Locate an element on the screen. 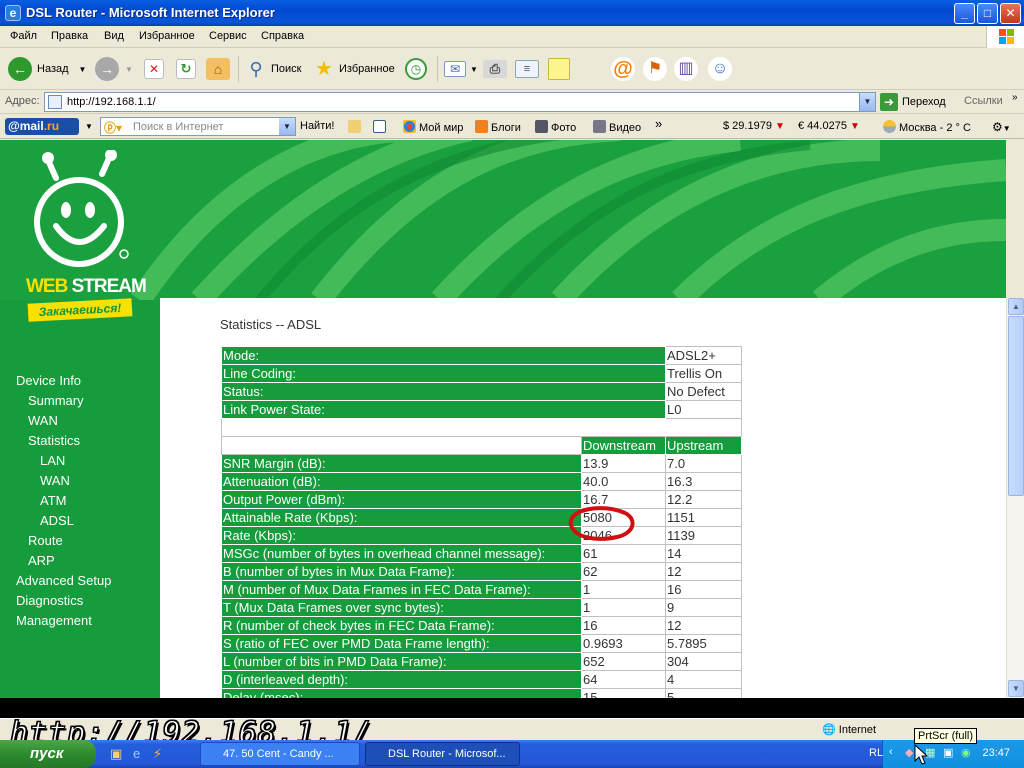 This screenshot has height=768, width=1024. address-dropdown-icon: ▼ is located at coordinates (867, 102).